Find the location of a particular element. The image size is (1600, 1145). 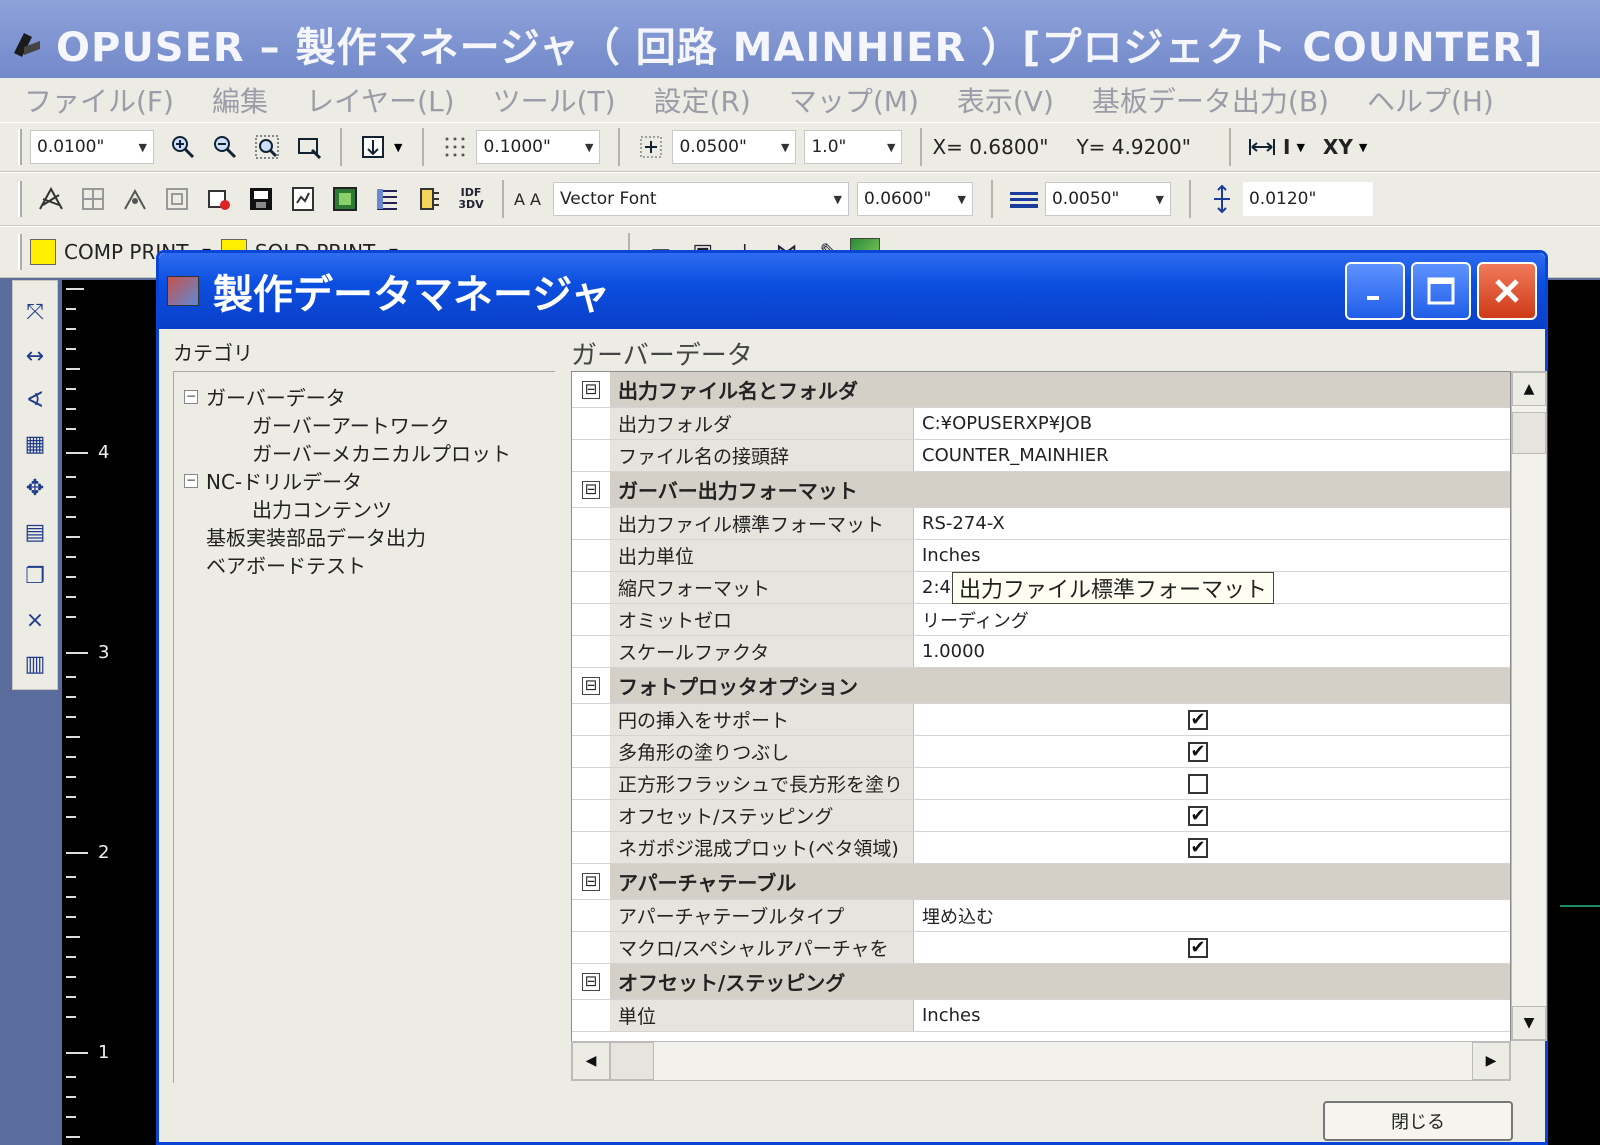

close-window-button is located at coordinates (1507, 291).